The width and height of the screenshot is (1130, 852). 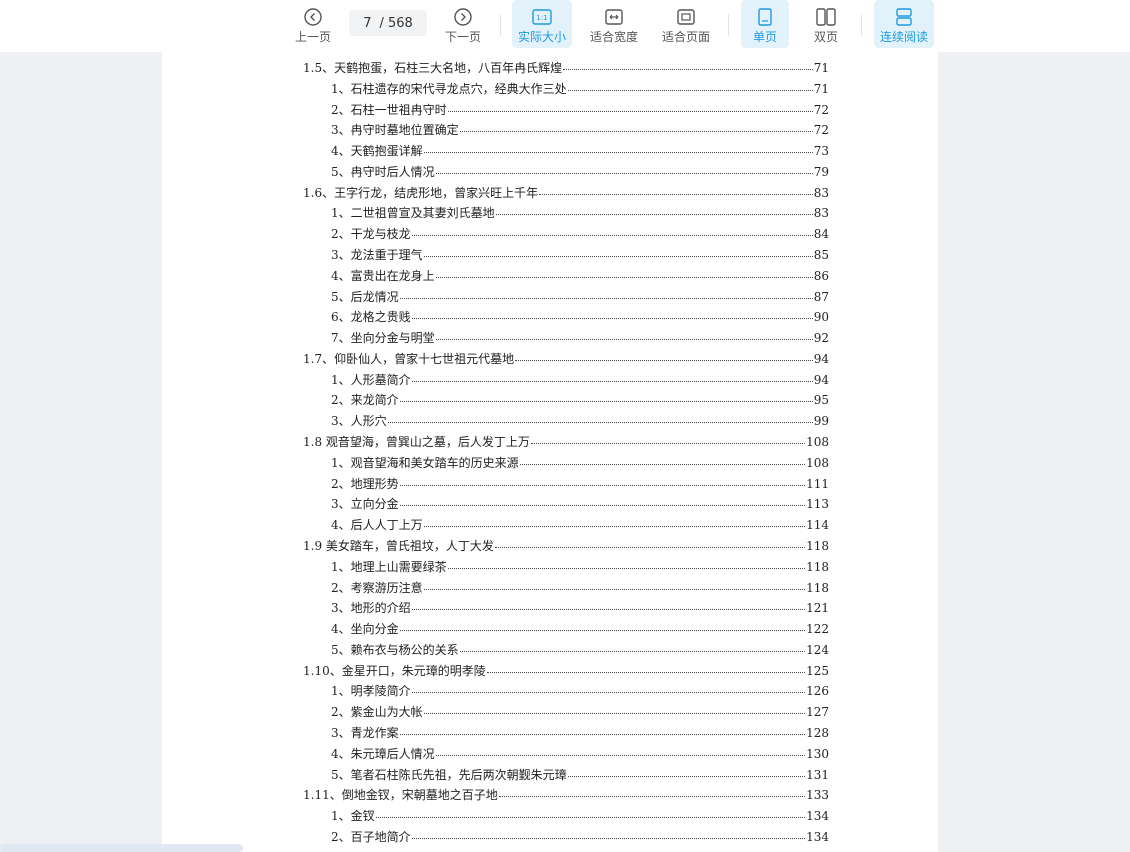 What do you see at coordinates (365, 629) in the screenshot?
I see `toc-title: 4、坐向分金` at bounding box center [365, 629].